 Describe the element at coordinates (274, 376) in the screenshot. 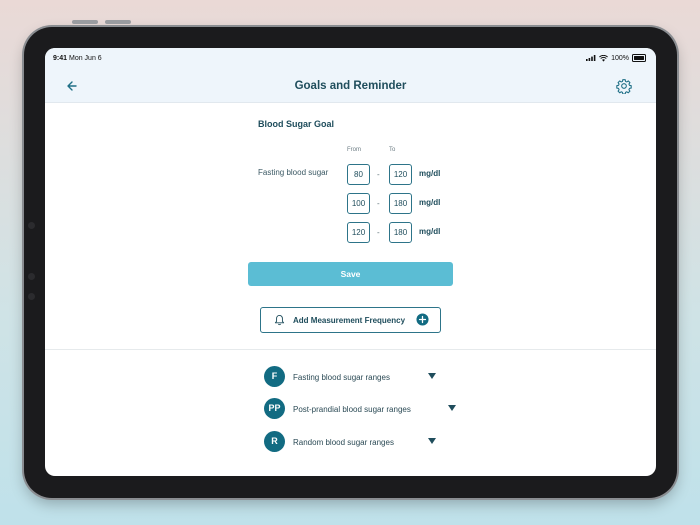

I see `range-badge-fasting: F` at that location.